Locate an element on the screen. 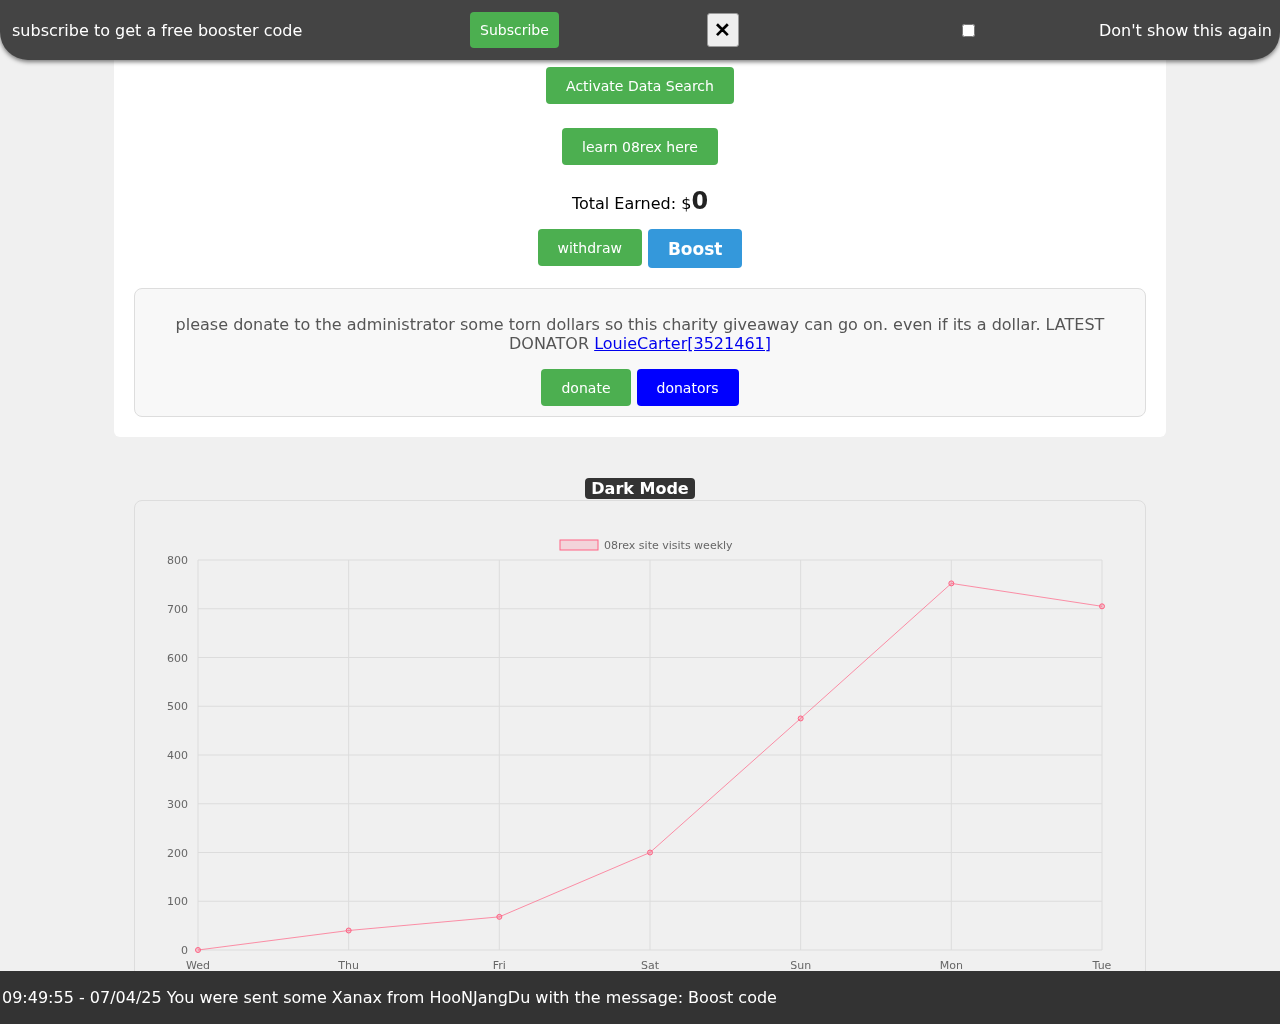 This screenshot has width=1280, height=1024. total-earned-value: 0 is located at coordinates (700, 201).